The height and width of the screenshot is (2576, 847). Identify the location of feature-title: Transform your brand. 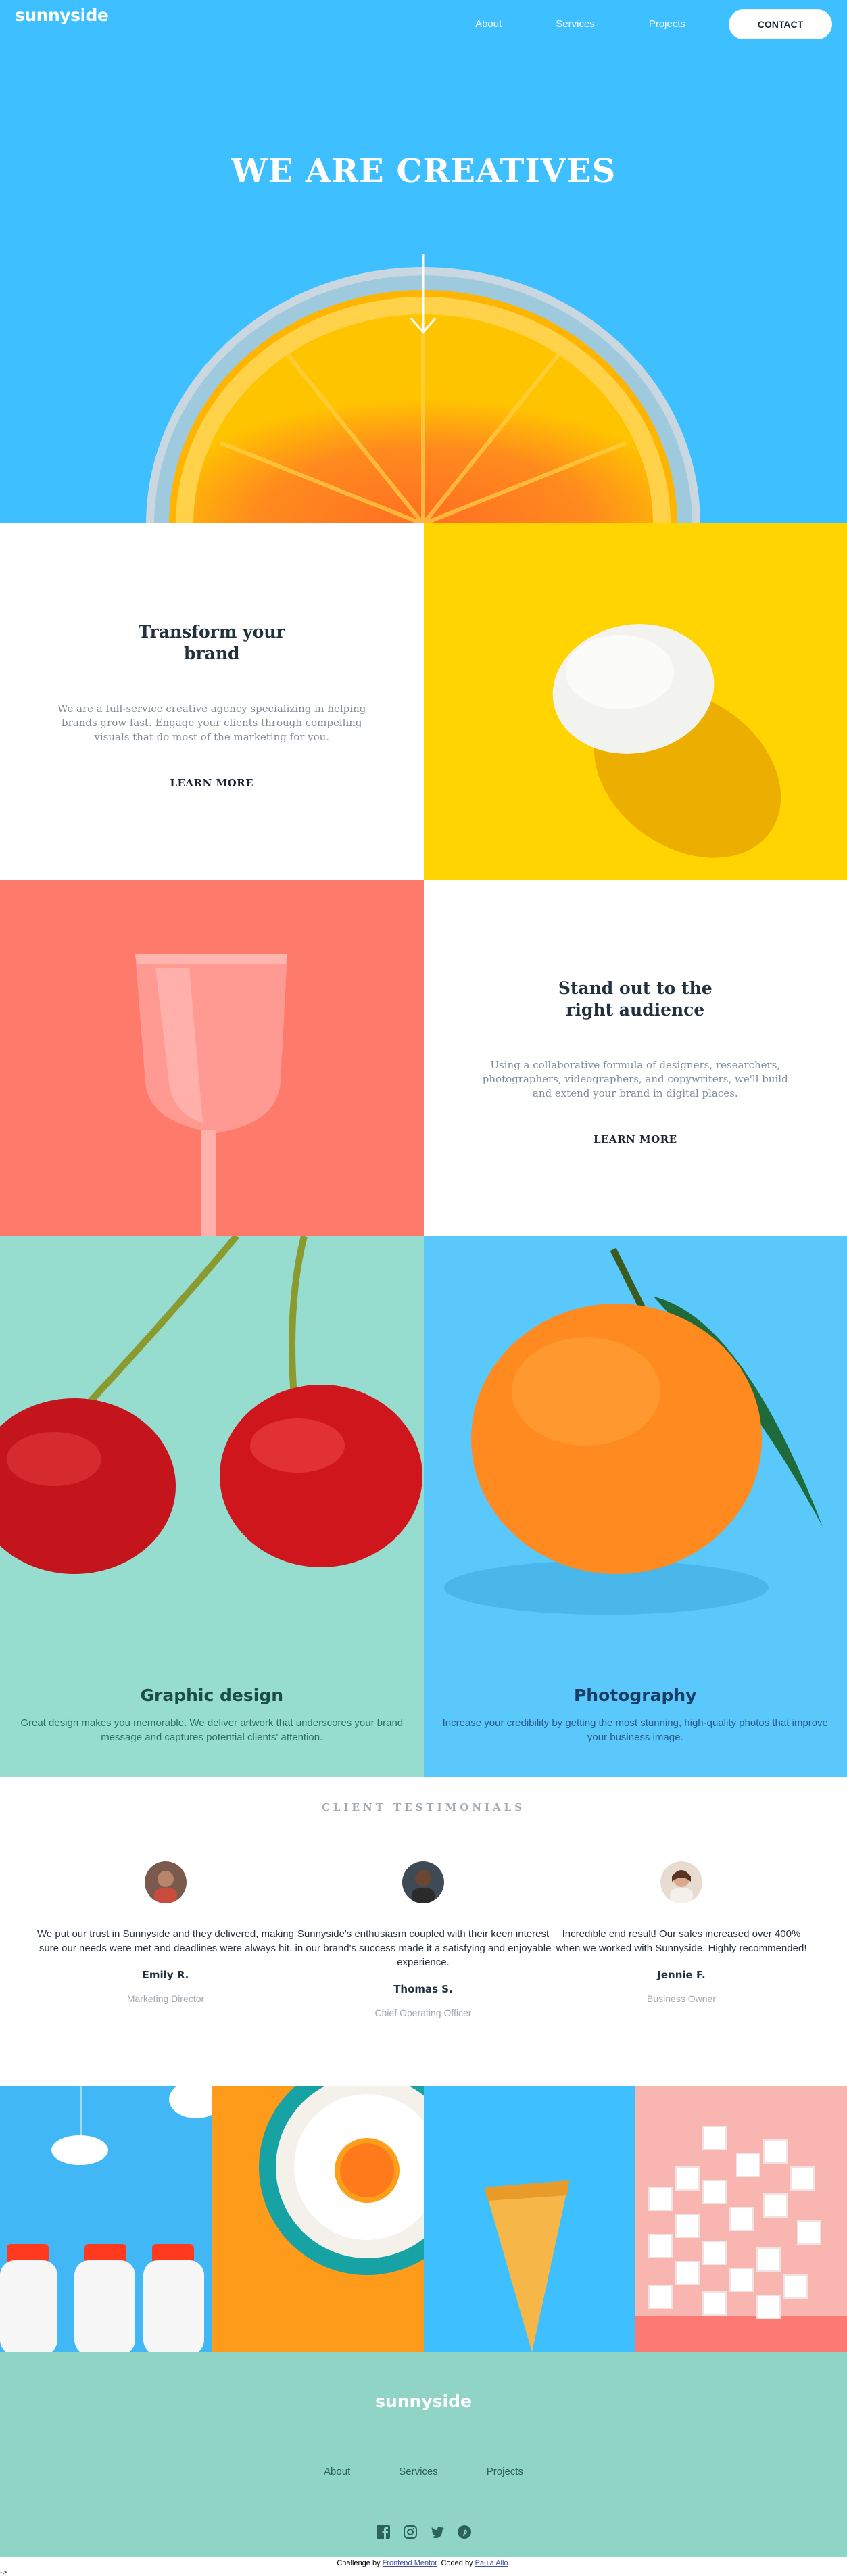
(211, 643).